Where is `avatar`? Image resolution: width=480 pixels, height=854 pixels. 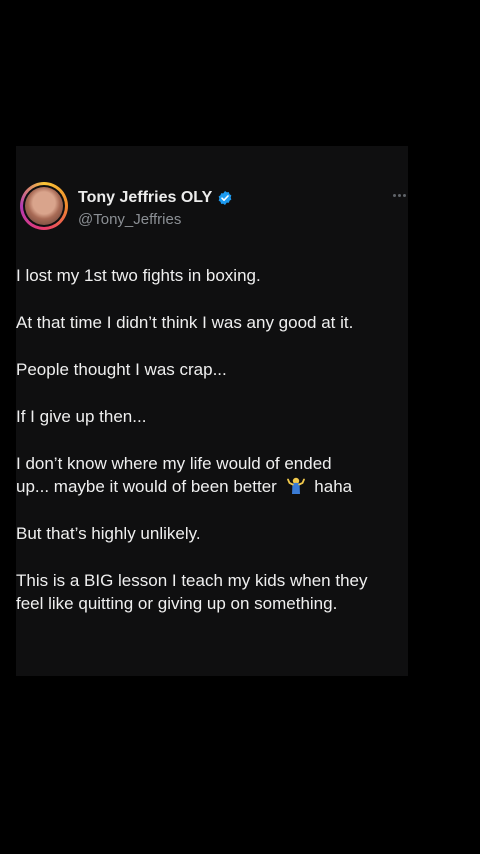
avatar is located at coordinates (44, 206).